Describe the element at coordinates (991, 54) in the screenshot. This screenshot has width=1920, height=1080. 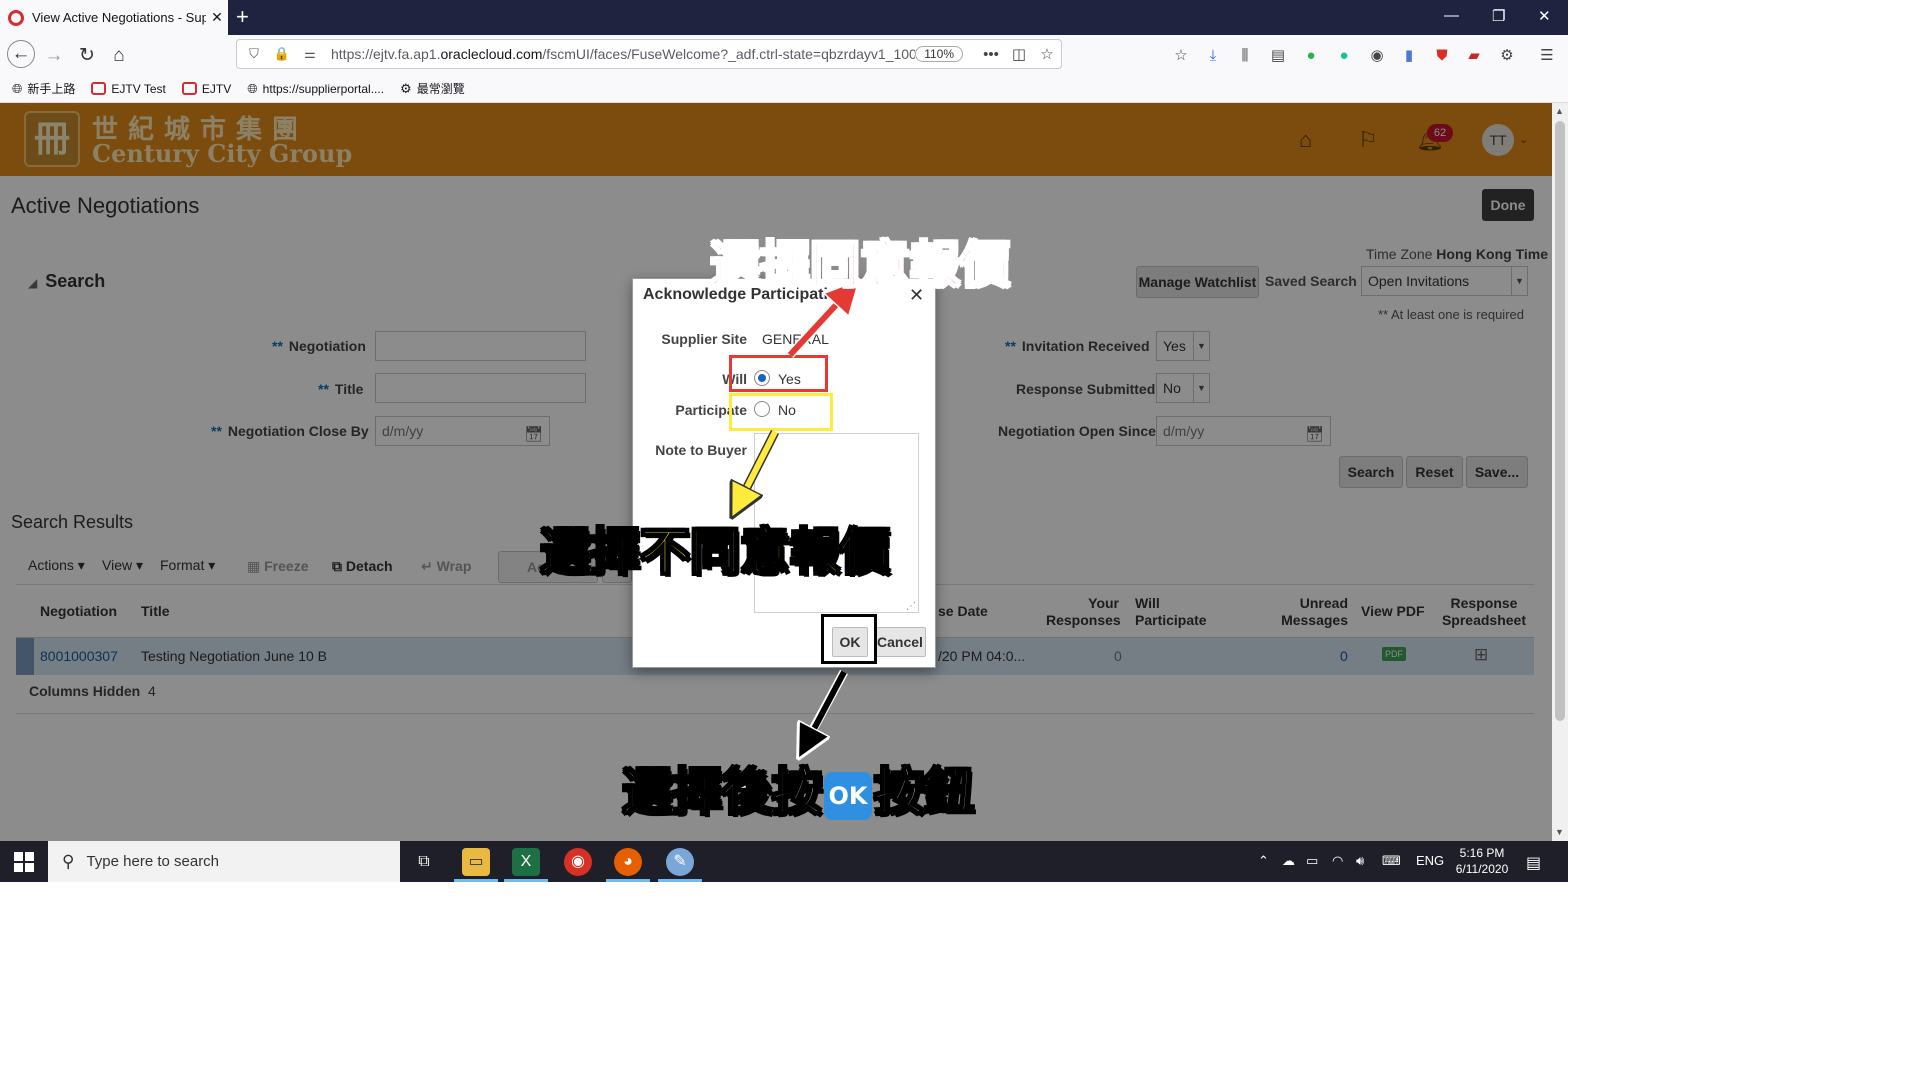
I see `page-actions-icon: •••` at that location.